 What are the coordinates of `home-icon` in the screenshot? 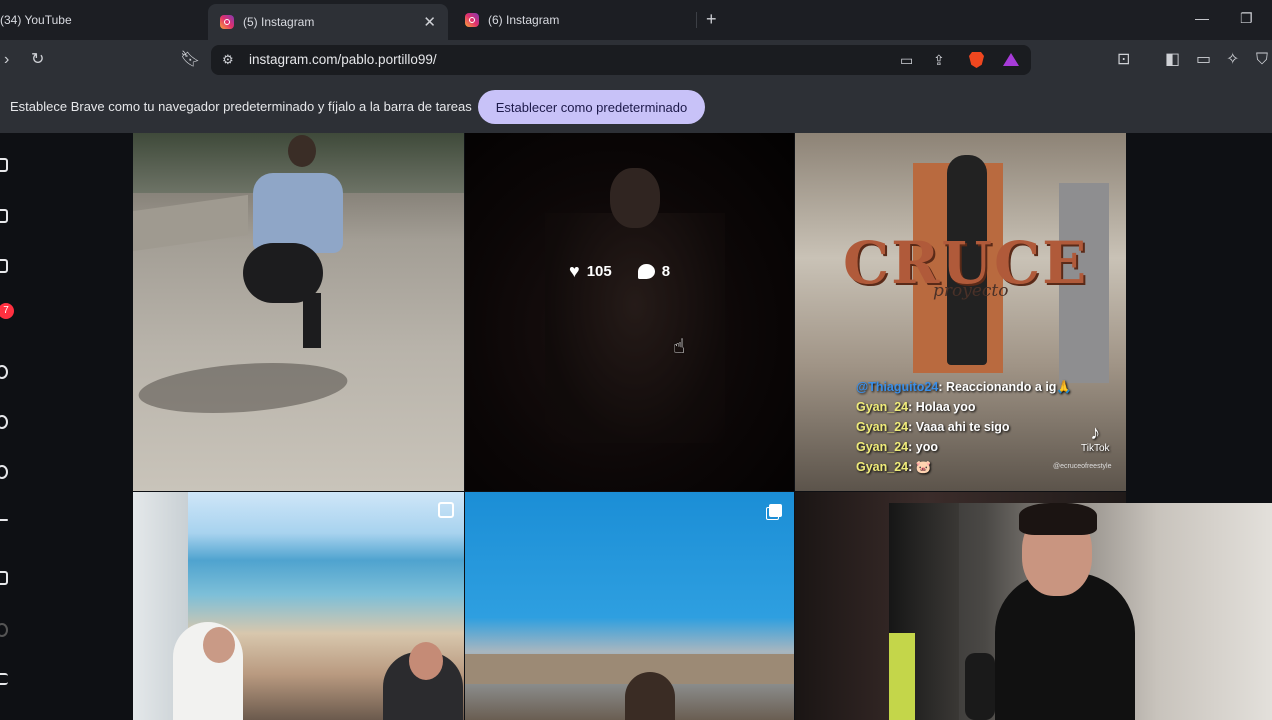 It's located at (4, 216).